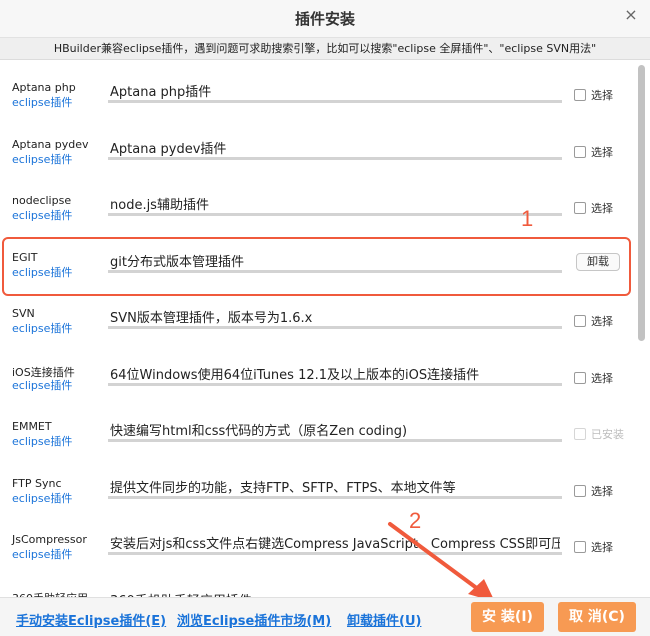 The height and width of the screenshot is (636, 650). Describe the element at coordinates (91, 619) in the screenshot. I see `manual-install-link: 手动安装Eclipse插件(E)` at that location.